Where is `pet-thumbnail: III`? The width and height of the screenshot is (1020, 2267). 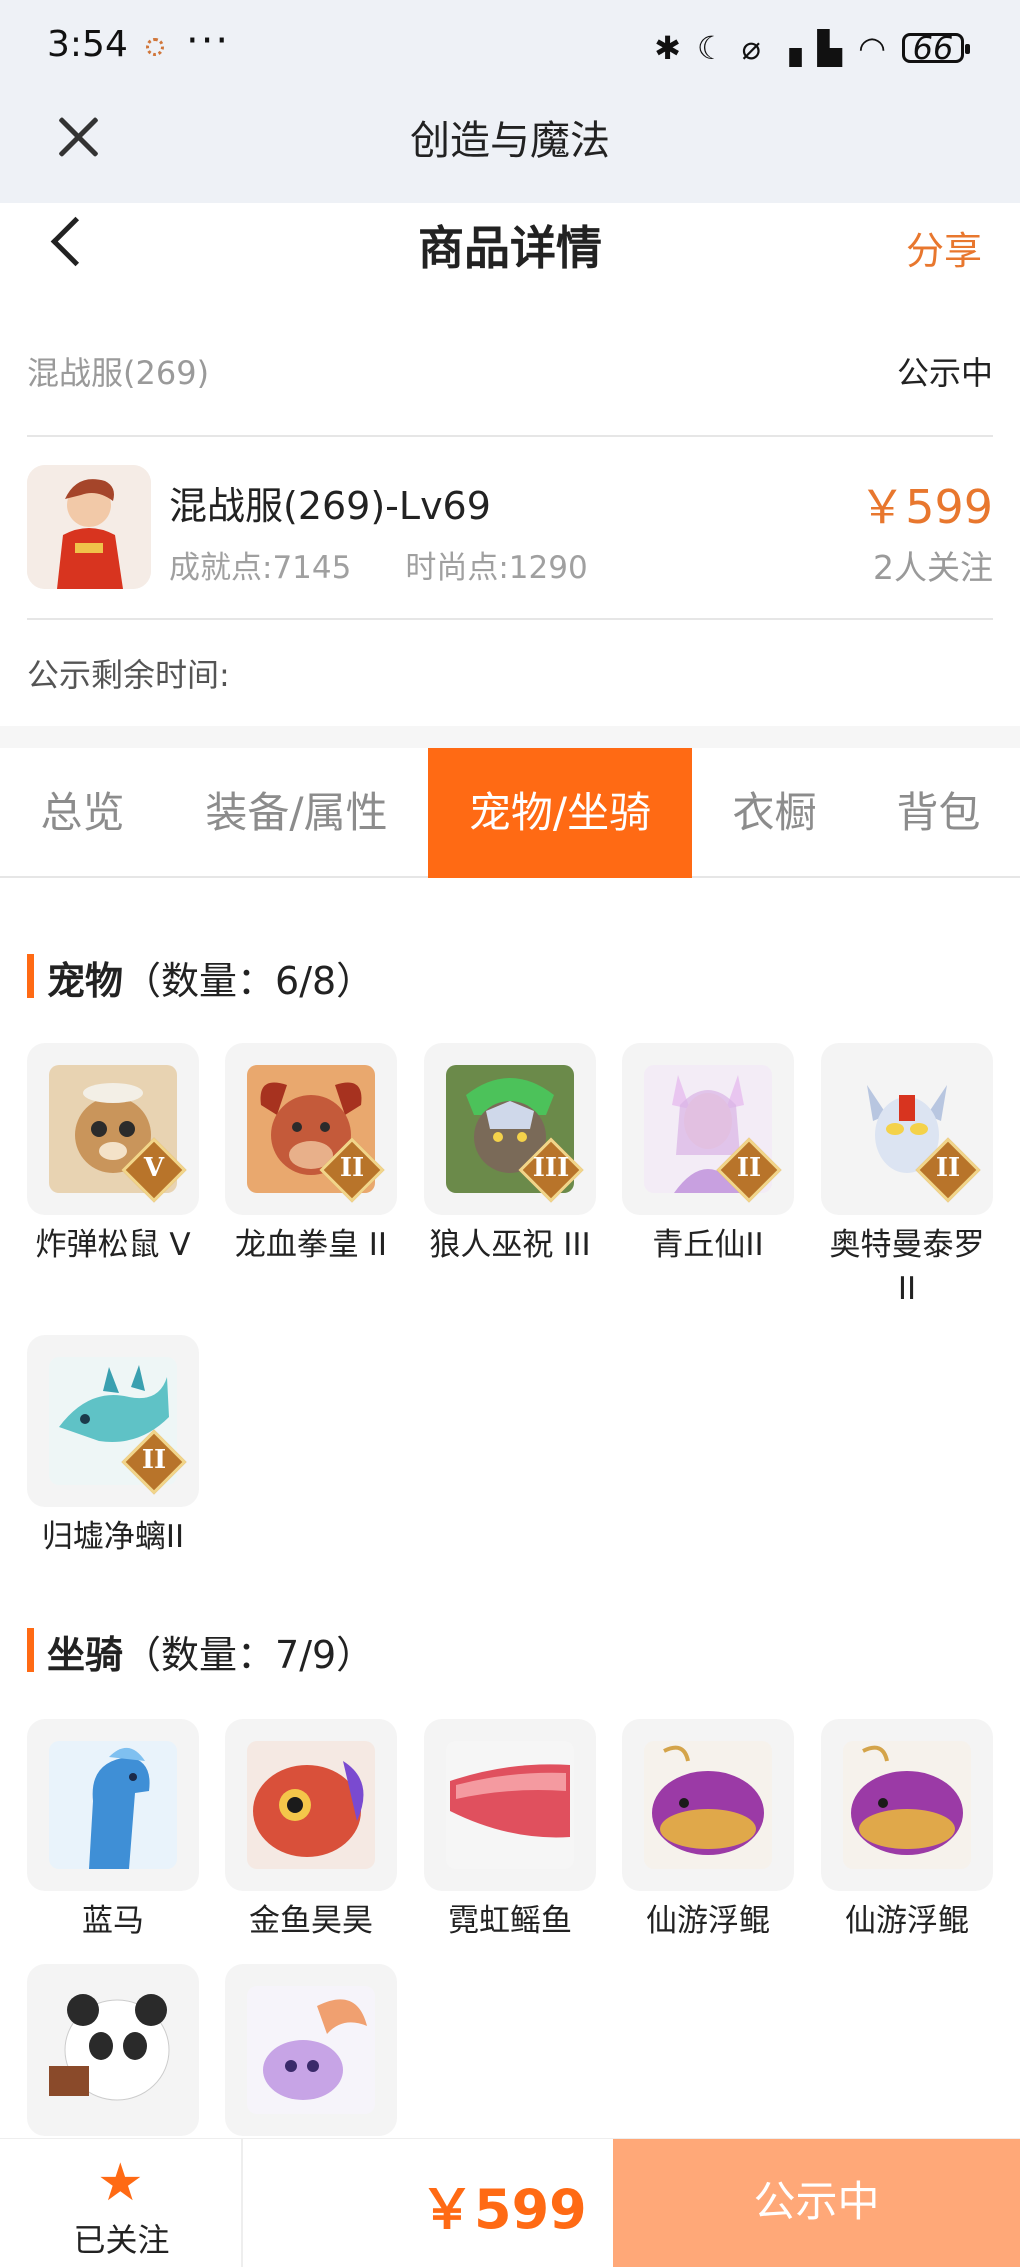 pet-thumbnail: III is located at coordinates (510, 1129).